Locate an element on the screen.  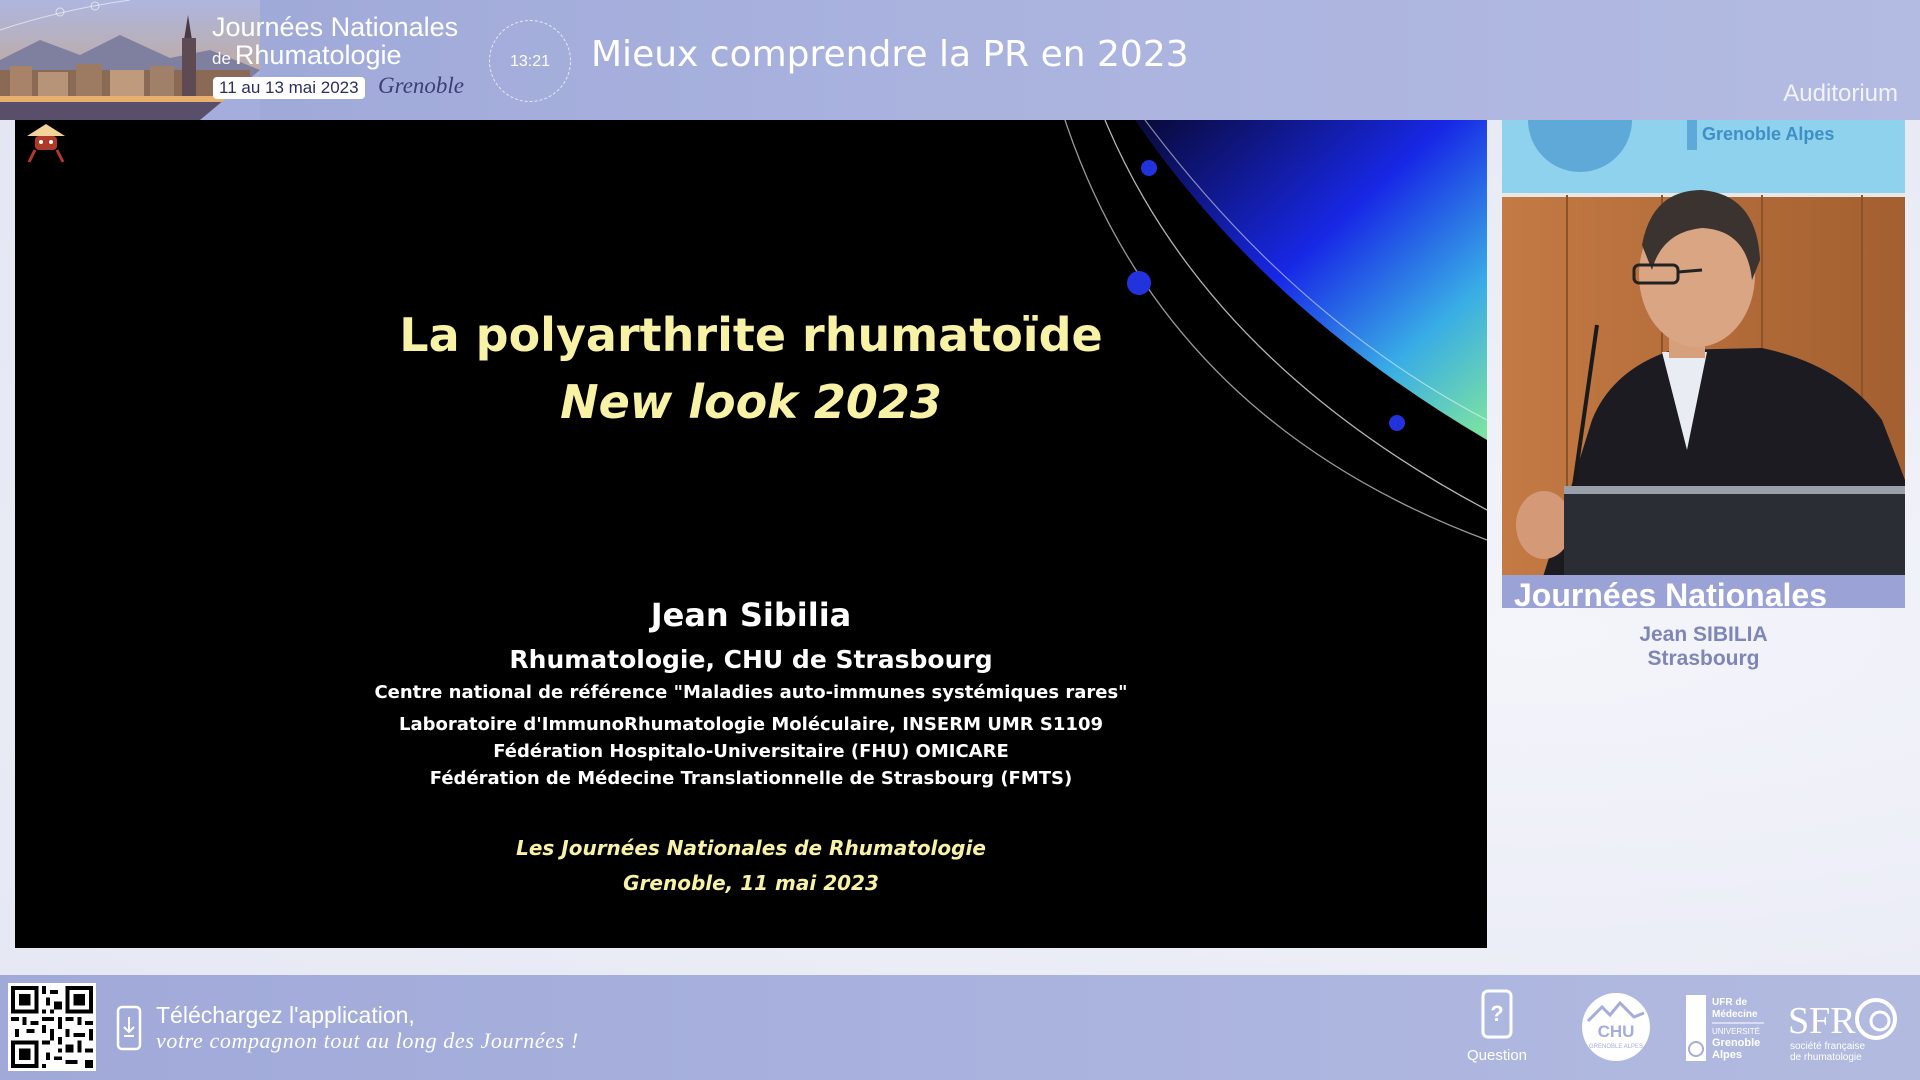
speaker-video: Grenoble Alpes Journées Nationales is located at coordinates (1703, 364).